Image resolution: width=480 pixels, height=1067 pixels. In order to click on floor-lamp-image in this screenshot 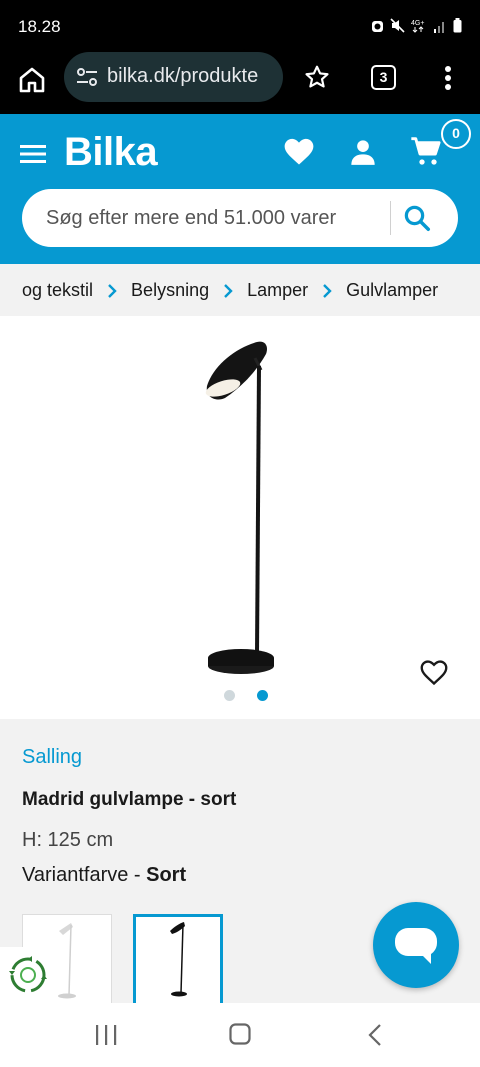, I will do `click(240, 506)`.